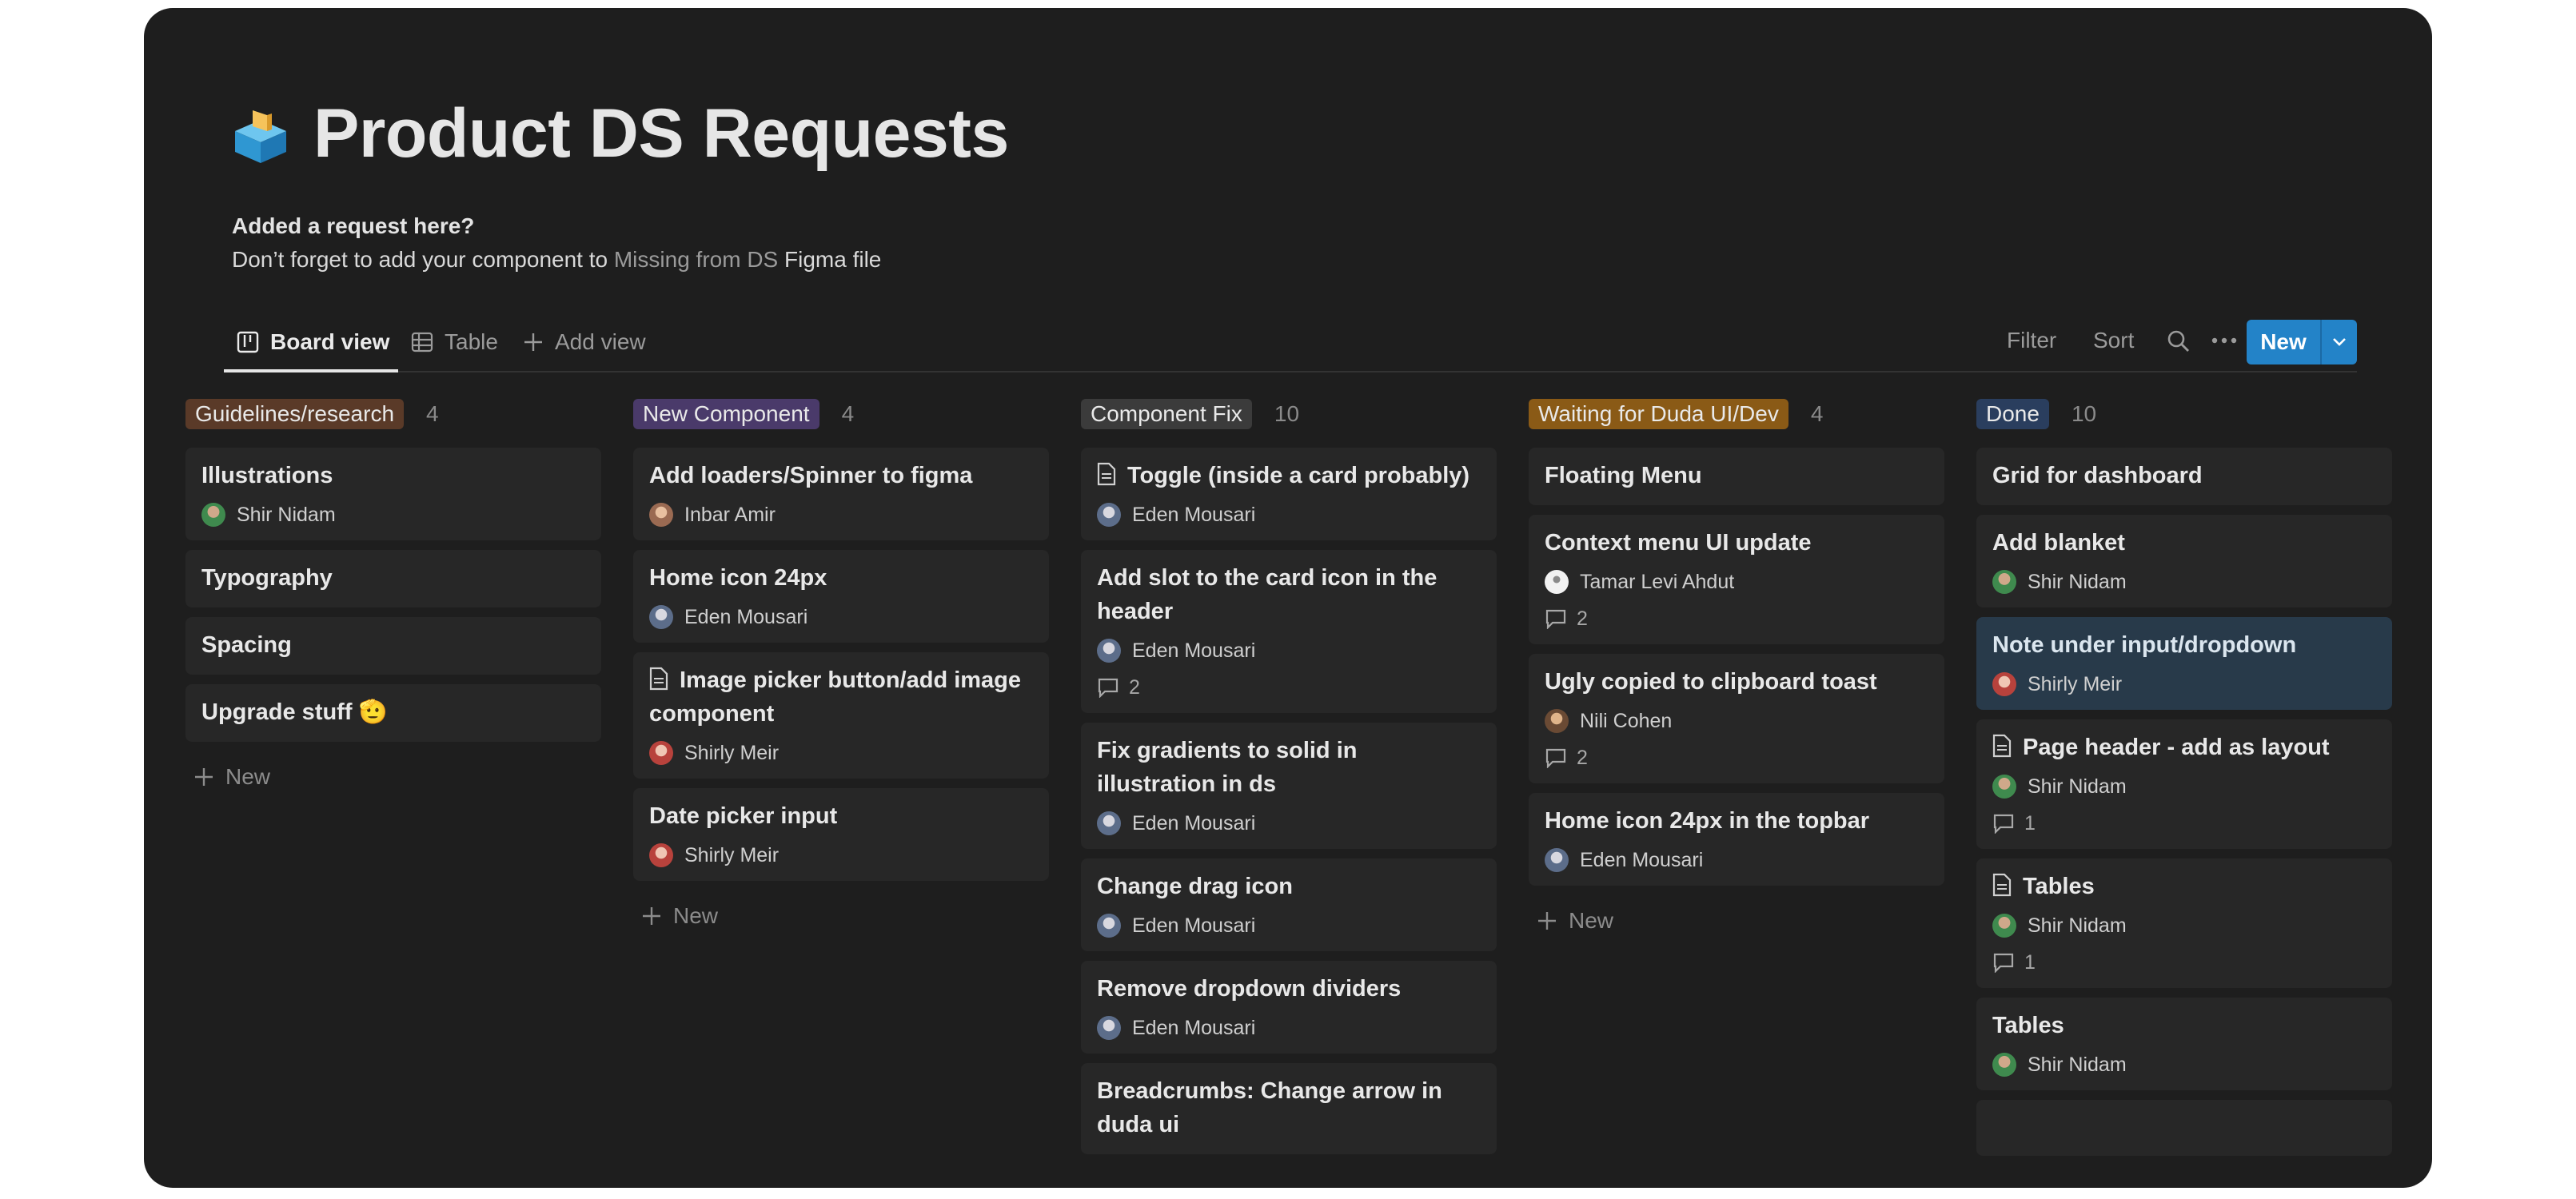 The width and height of the screenshot is (2576, 1199). I want to click on missing-from-ds-link: Missing from DS, so click(696, 259).